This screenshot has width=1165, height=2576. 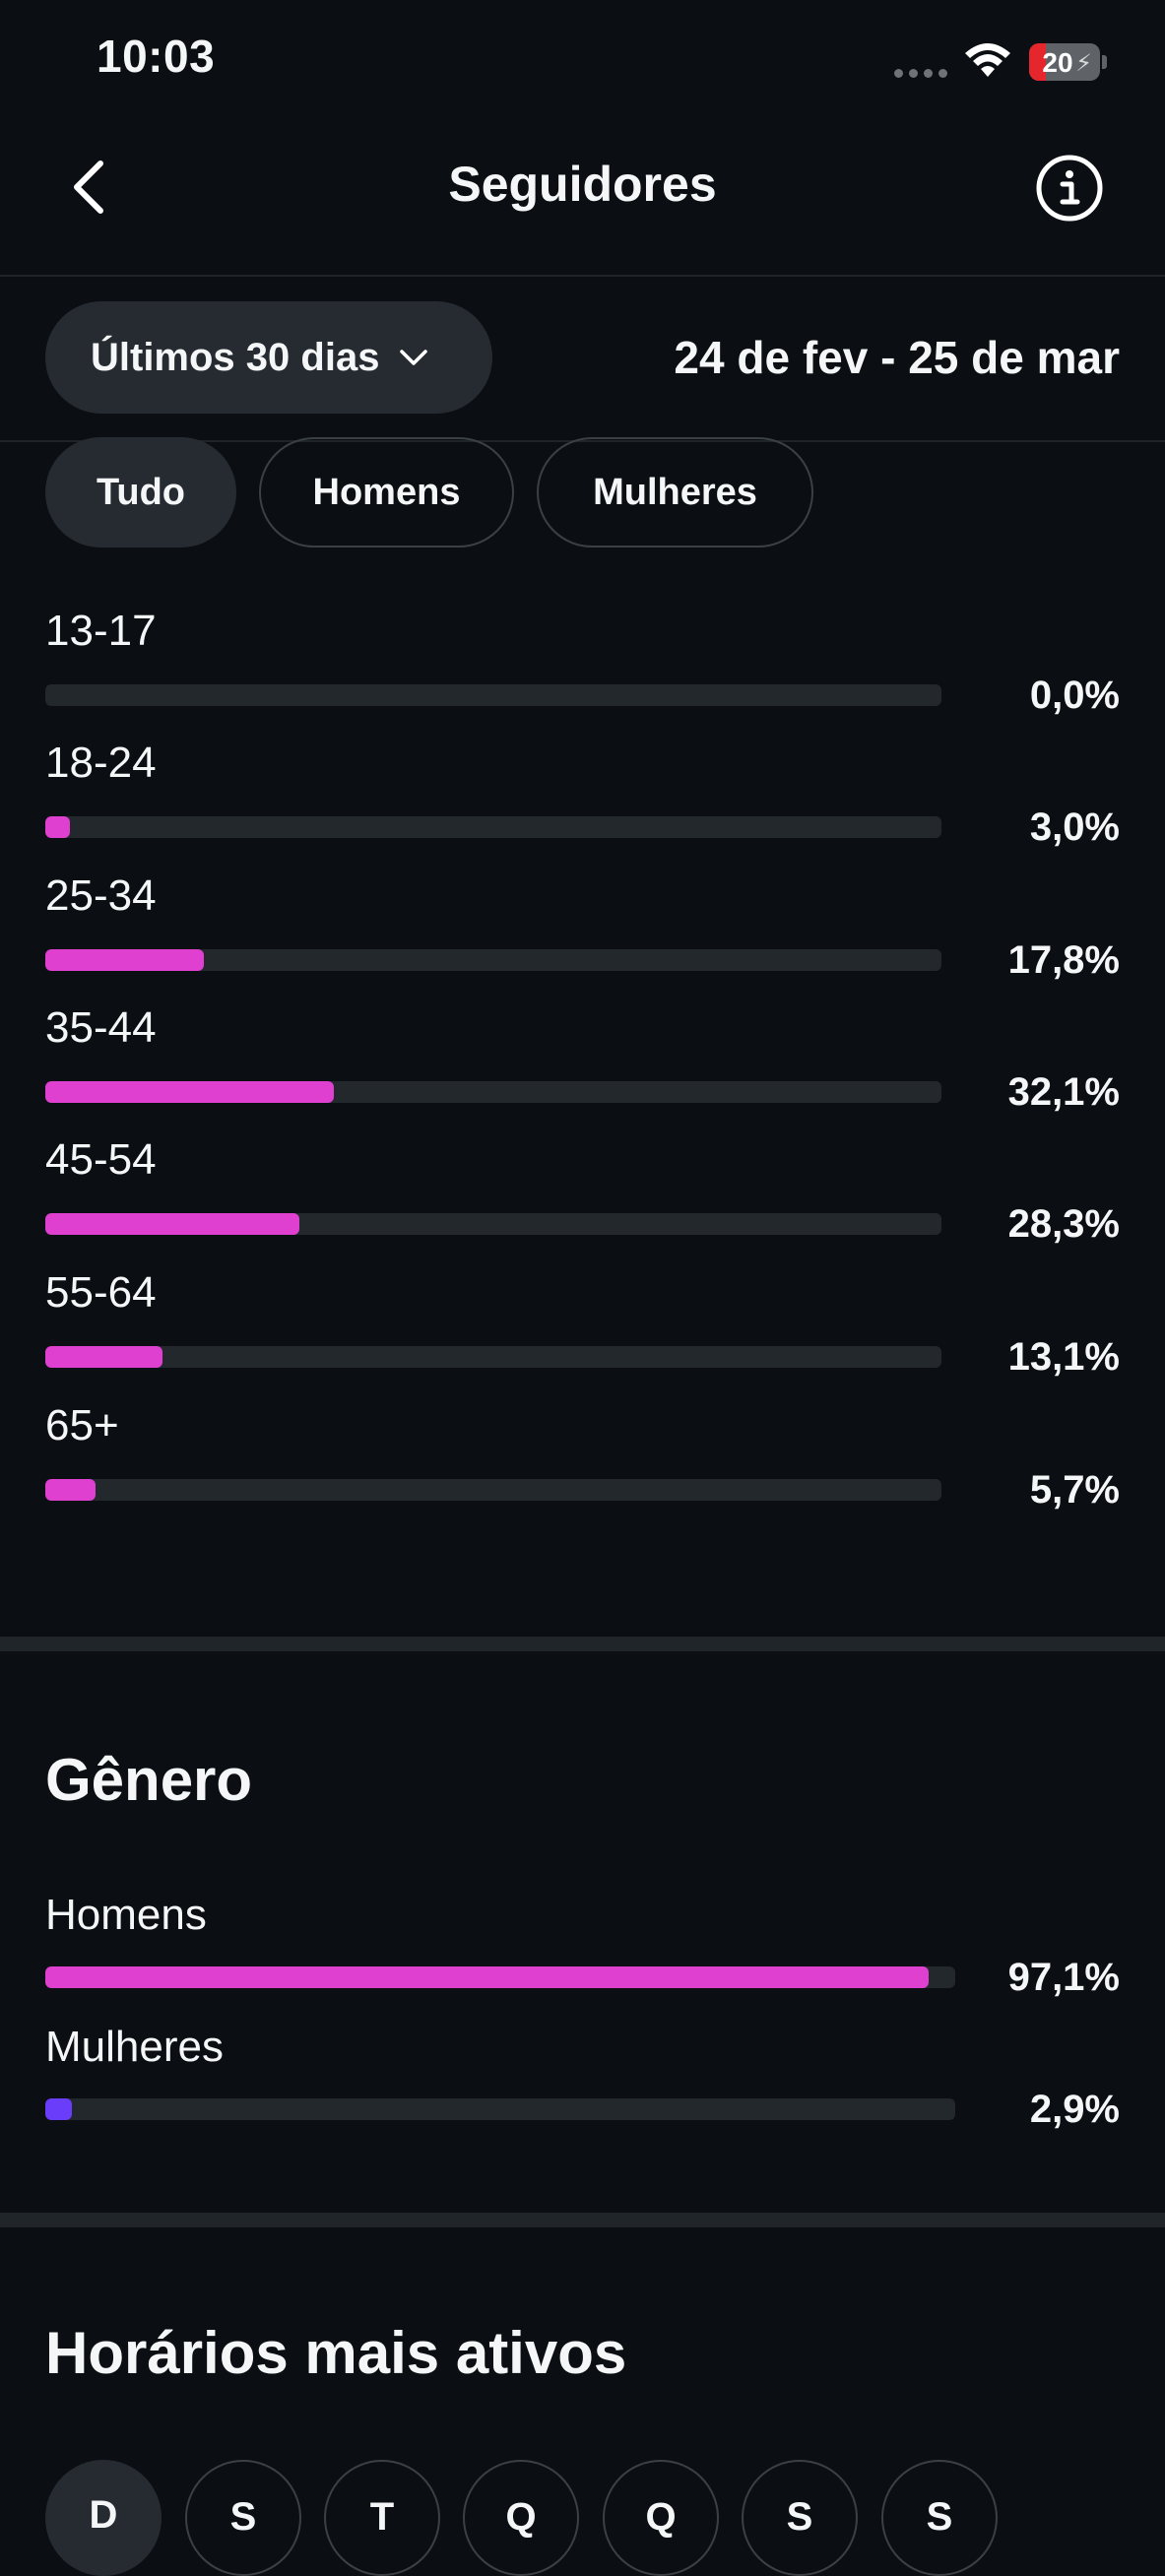 What do you see at coordinates (101, 1292) in the screenshot?
I see `age-label: 55-64` at bounding box center [101, 1292].